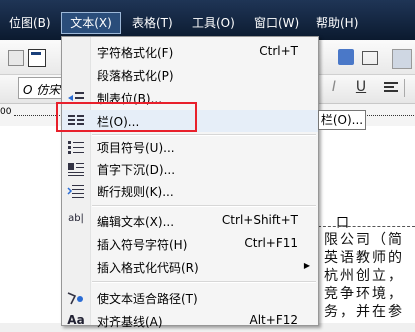 The height and width of the screenshot is (332, 415). I want to click on font-name-field: O 仿宋, so click(40, 88).